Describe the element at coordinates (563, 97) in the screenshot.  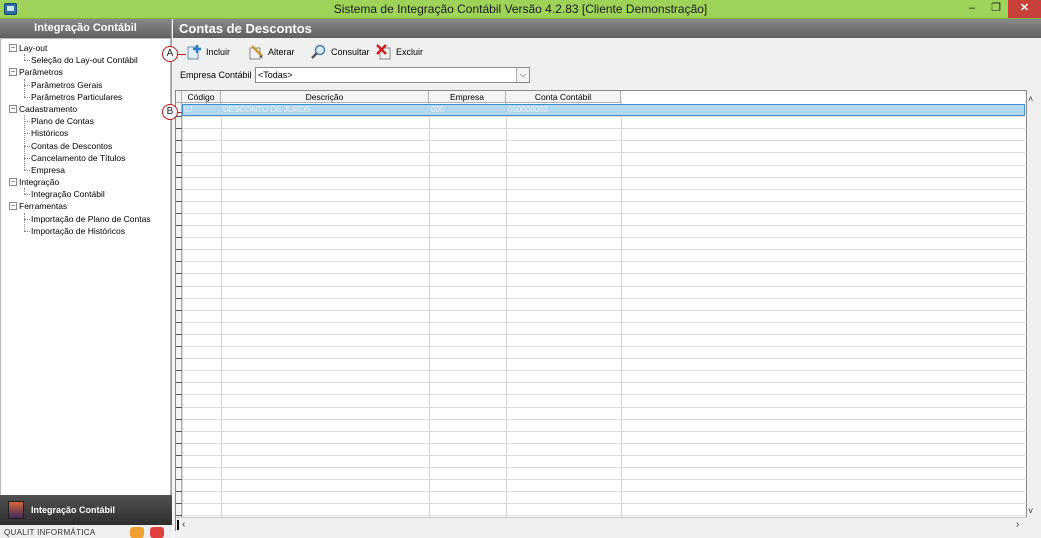
I see `column-header-account: Conta Contábil` at that location.